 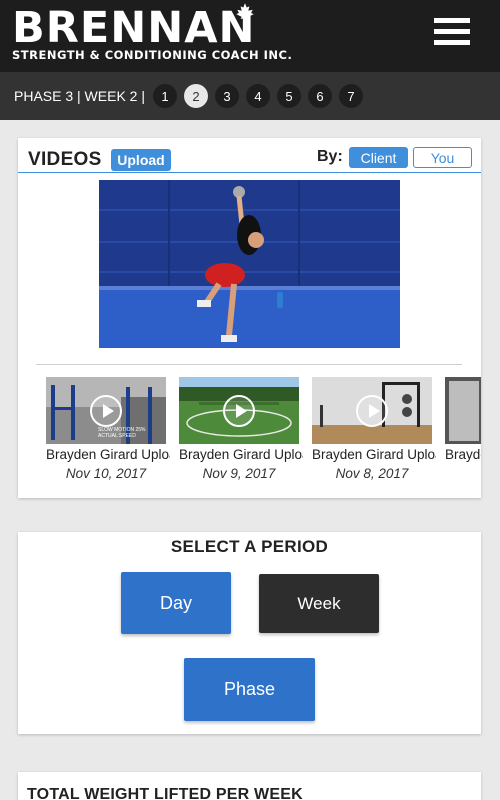 I want to click on brand-tagline: STRENGTH & CONDITIONING COACH INC., so click(x=152, y=55).